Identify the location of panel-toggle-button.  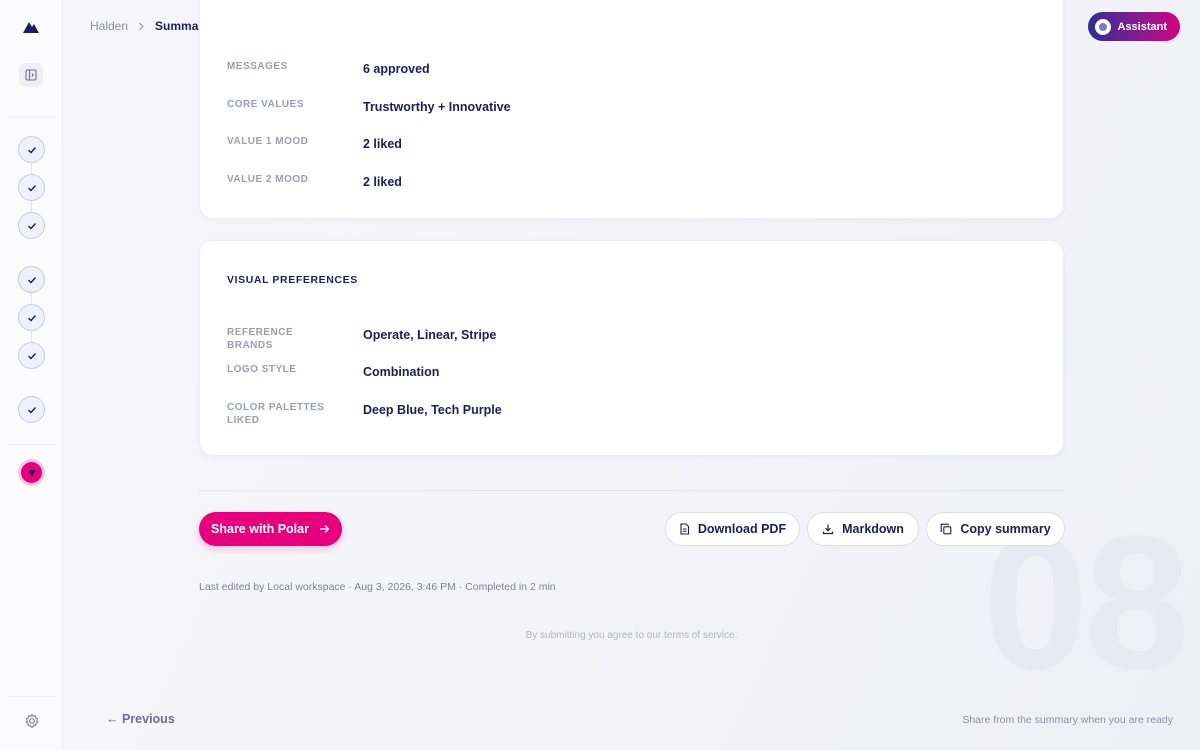
(31, 75).